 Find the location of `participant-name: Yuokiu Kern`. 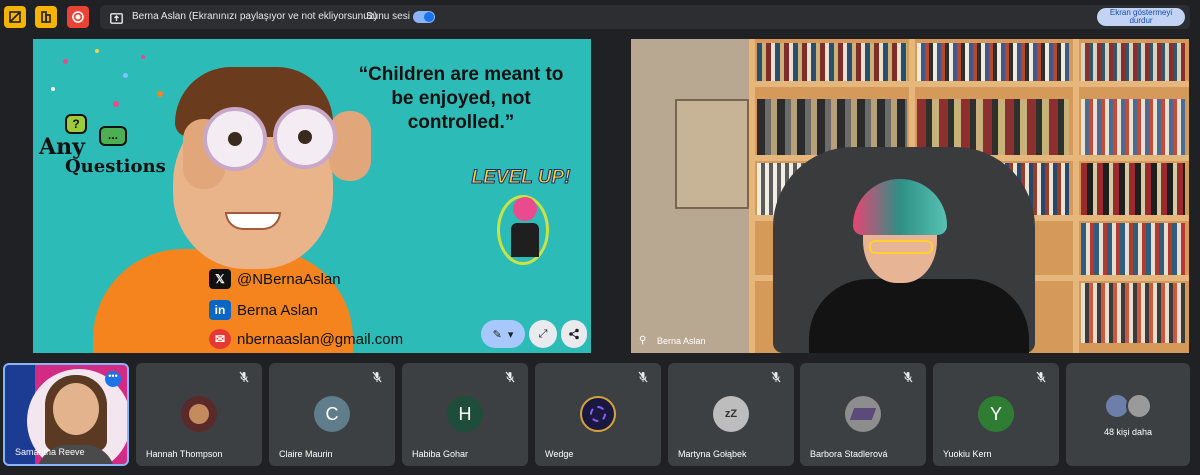

participant-name: Yuokiu Kern is located at coordinates (967, 454).